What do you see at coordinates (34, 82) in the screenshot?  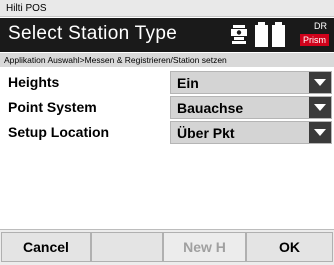 I see `heights-label: Heights` at bounding box center [34, 82].